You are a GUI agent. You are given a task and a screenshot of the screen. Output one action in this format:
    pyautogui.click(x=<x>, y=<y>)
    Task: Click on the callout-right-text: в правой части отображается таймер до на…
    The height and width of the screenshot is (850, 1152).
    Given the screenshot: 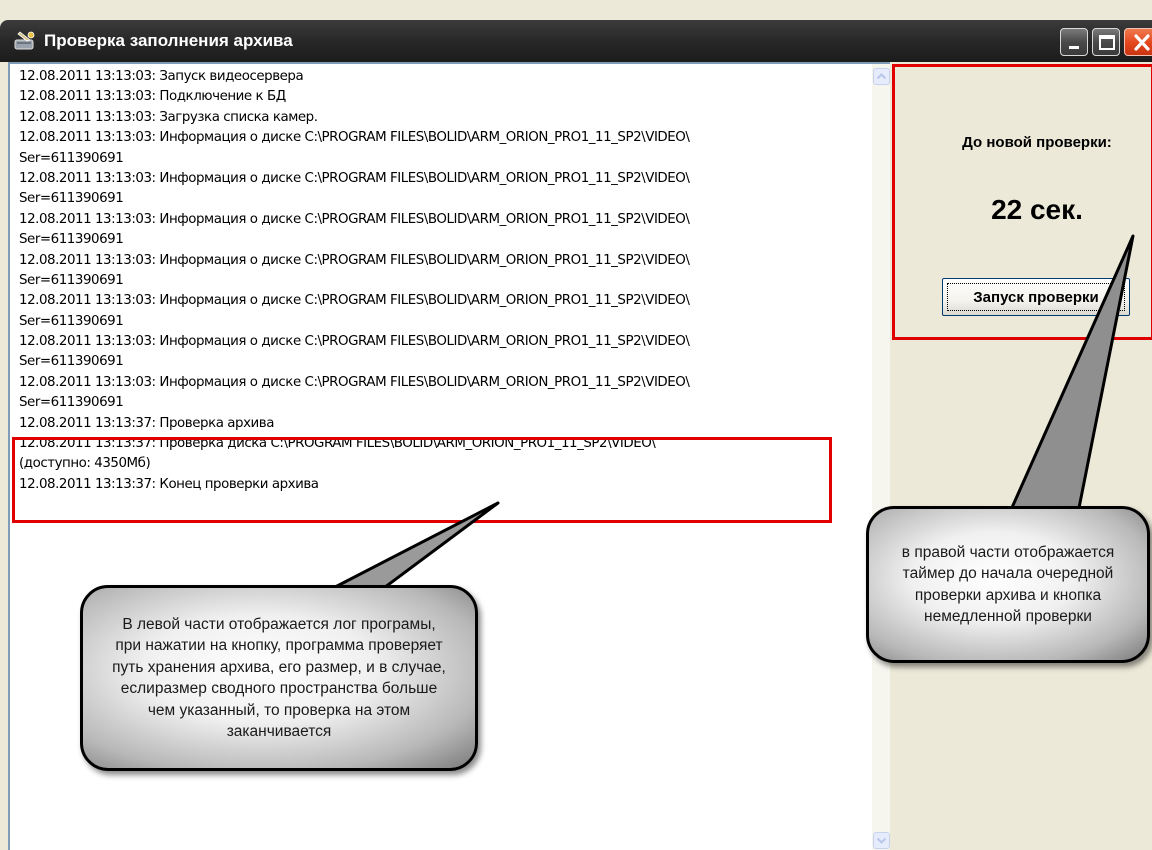 What is the action you would take?
    pyautogui.click(x=1008, y=584)
    